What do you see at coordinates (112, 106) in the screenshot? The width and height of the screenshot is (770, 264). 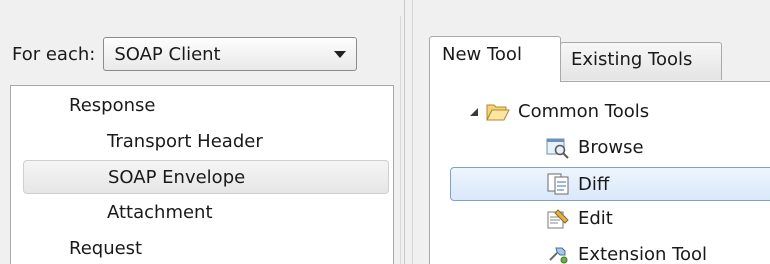 I see `tree-item-response: Response` at bounding box center [112, 106].